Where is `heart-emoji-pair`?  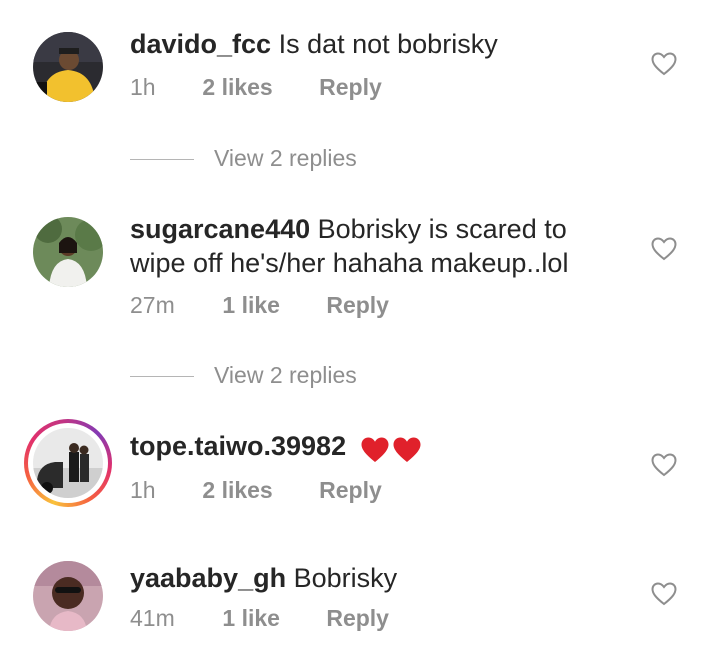 heart-emoji-pair is located at coordinates (392, 448).